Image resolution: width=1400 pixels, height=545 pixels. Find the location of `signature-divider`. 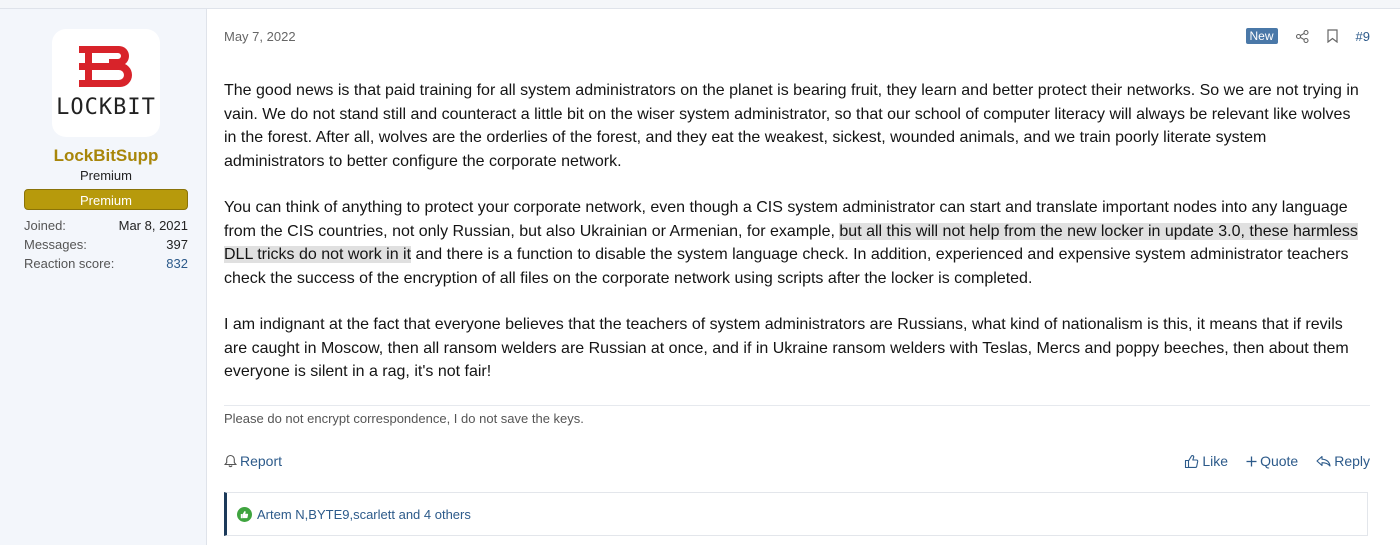

signature-divider is located at coordinates (797, 405).